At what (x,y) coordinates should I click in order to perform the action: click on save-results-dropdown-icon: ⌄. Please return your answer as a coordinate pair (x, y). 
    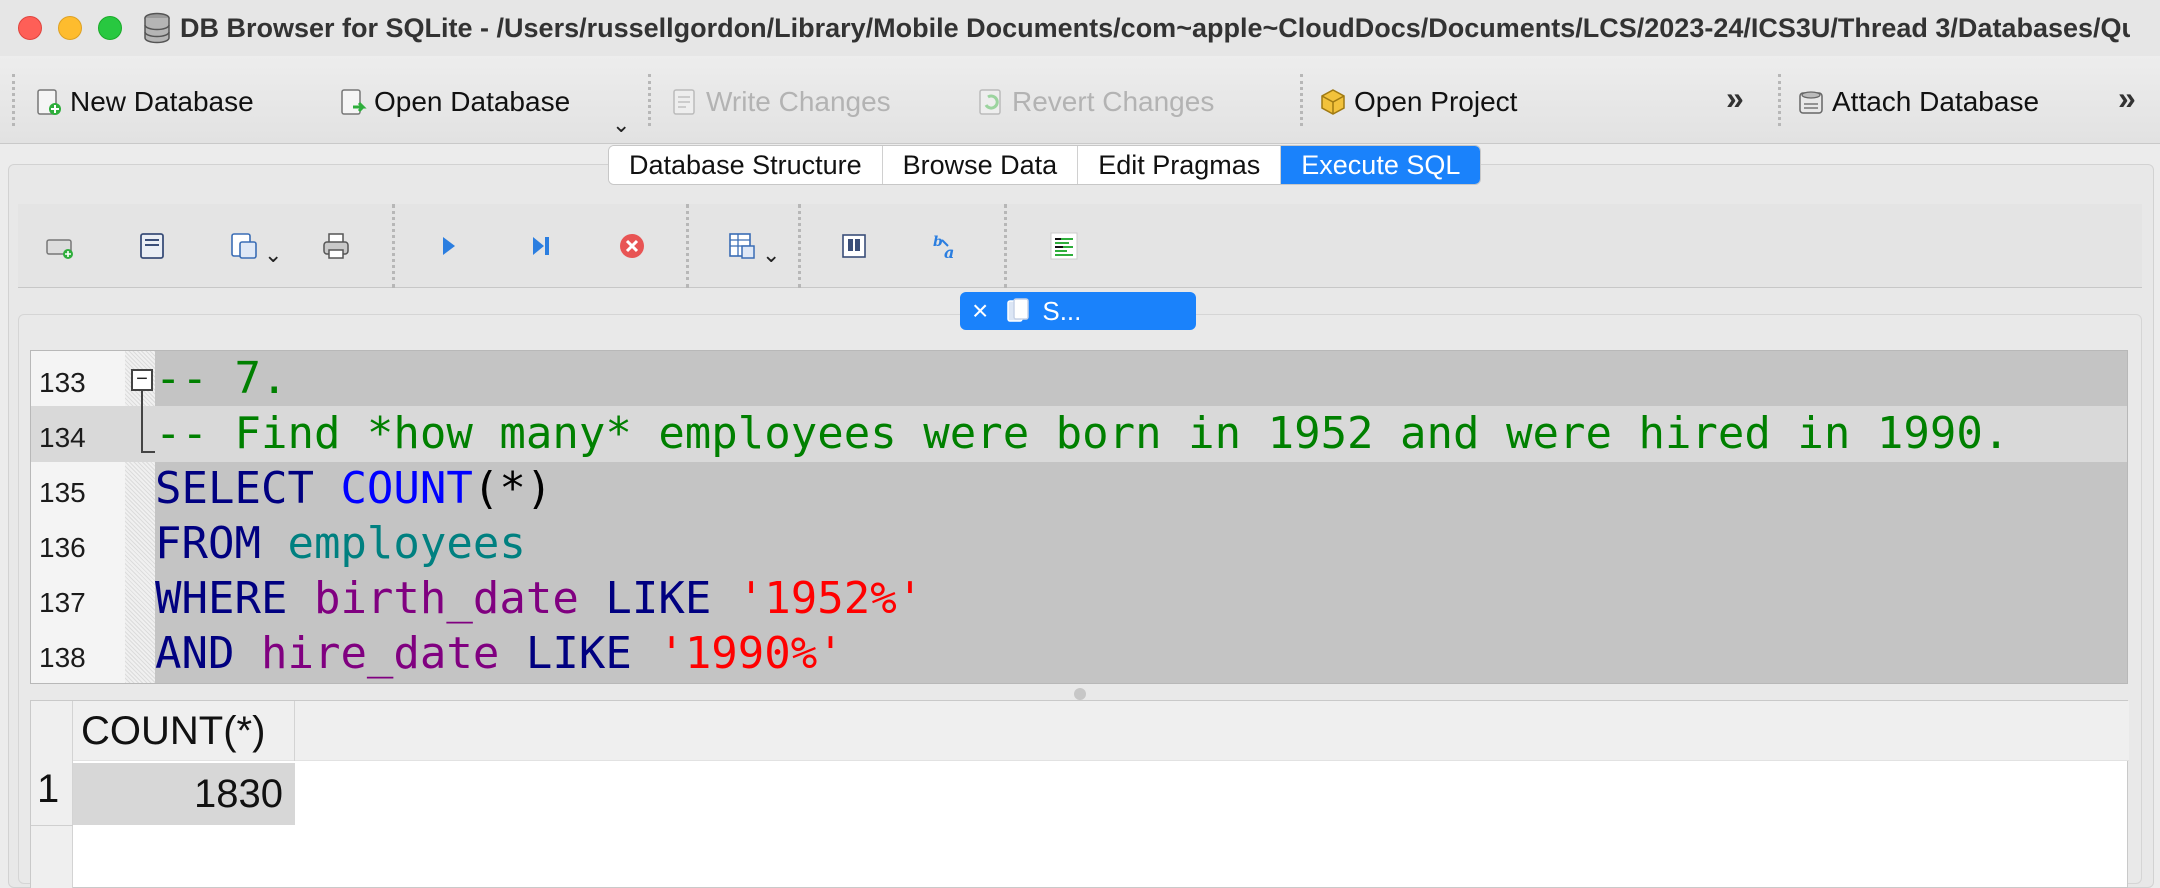
    Looking at the image, I should click on (771, 255).